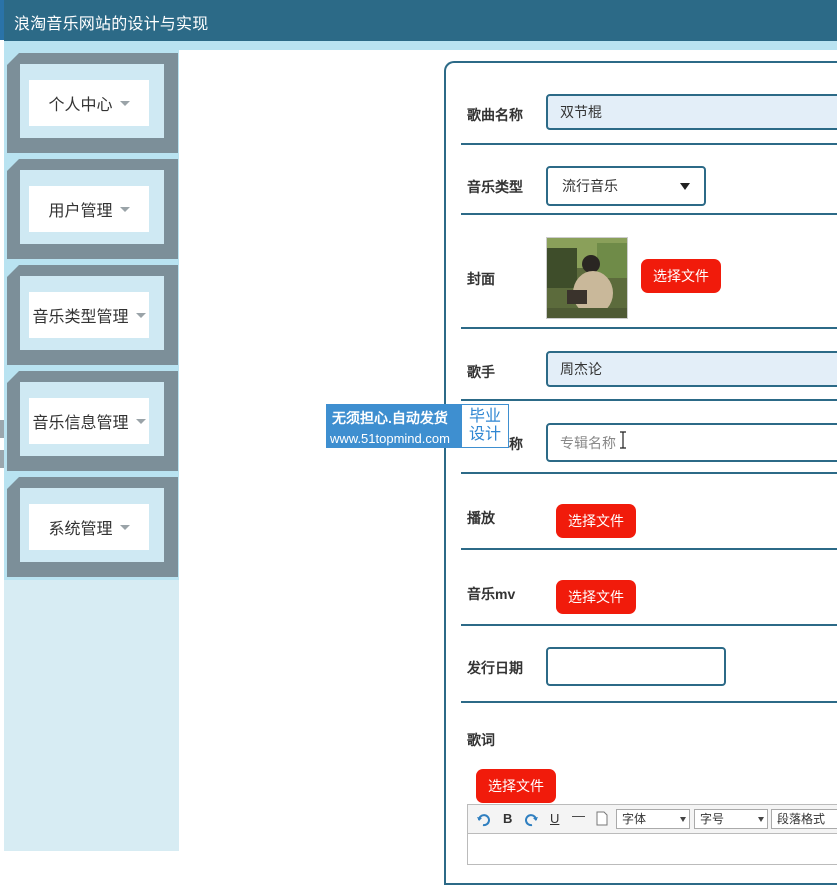 Image resolution: width=837 pixels, height=885 pixels. What do you see at coordinates (420, 20) in the screenshot?
I see `app-header: 浪淘音乐网站的设计与实现` at bounding box center [420, 20].